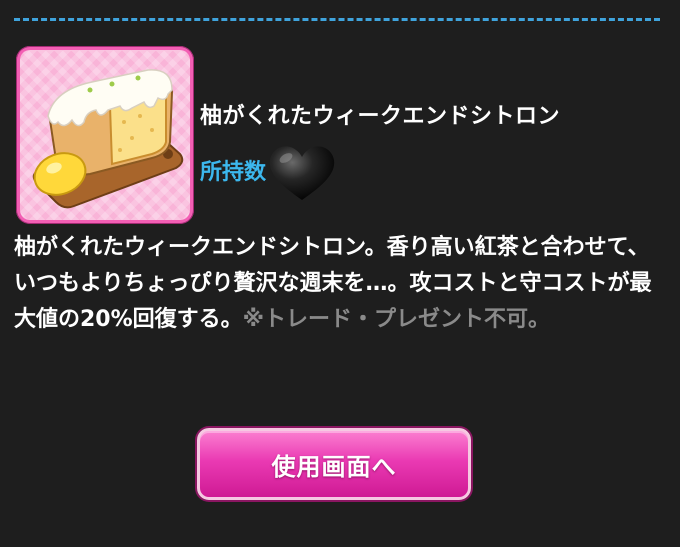 The width and height of the screenshot is (680, 547). I want to click on item-name: 柚がくれたウィークエンドシトロン, so click(380, 116).